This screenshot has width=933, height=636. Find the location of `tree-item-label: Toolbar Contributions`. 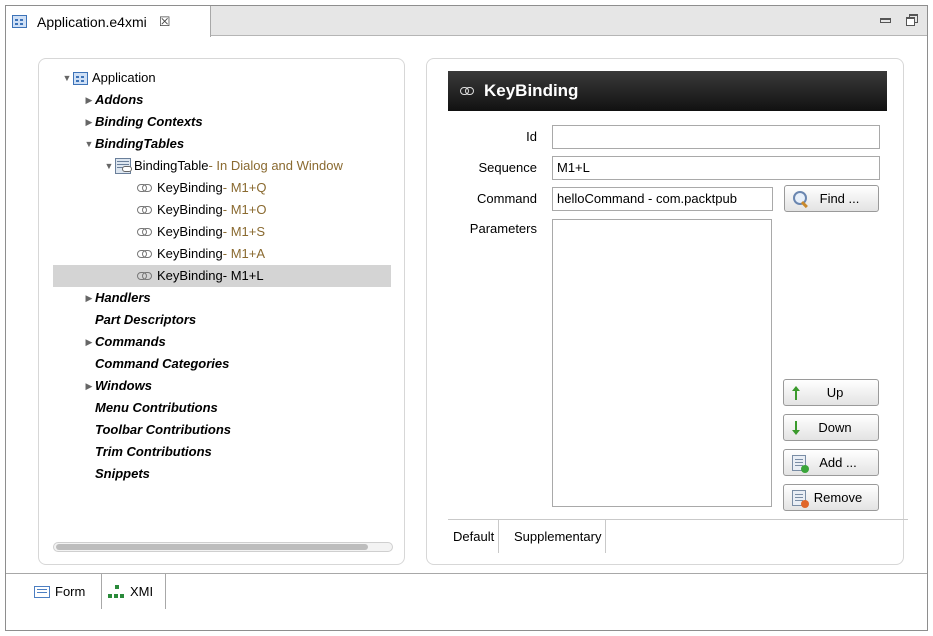

tree-item-label: Toolbar Contributions is located at coordinates (163, 429).